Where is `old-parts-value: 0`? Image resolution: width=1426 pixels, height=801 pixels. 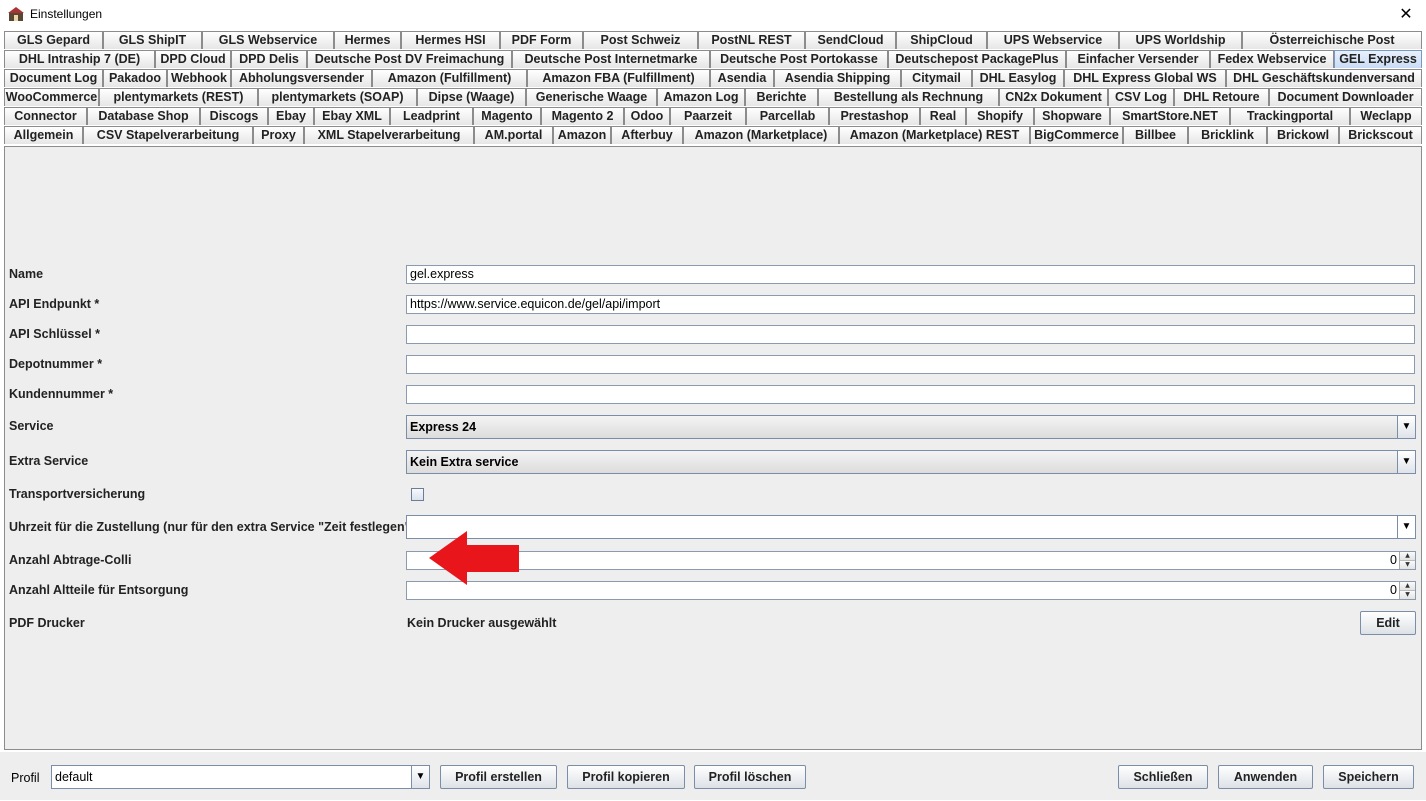
old-parts-value: 0 is located at coordinates (1393, 590).